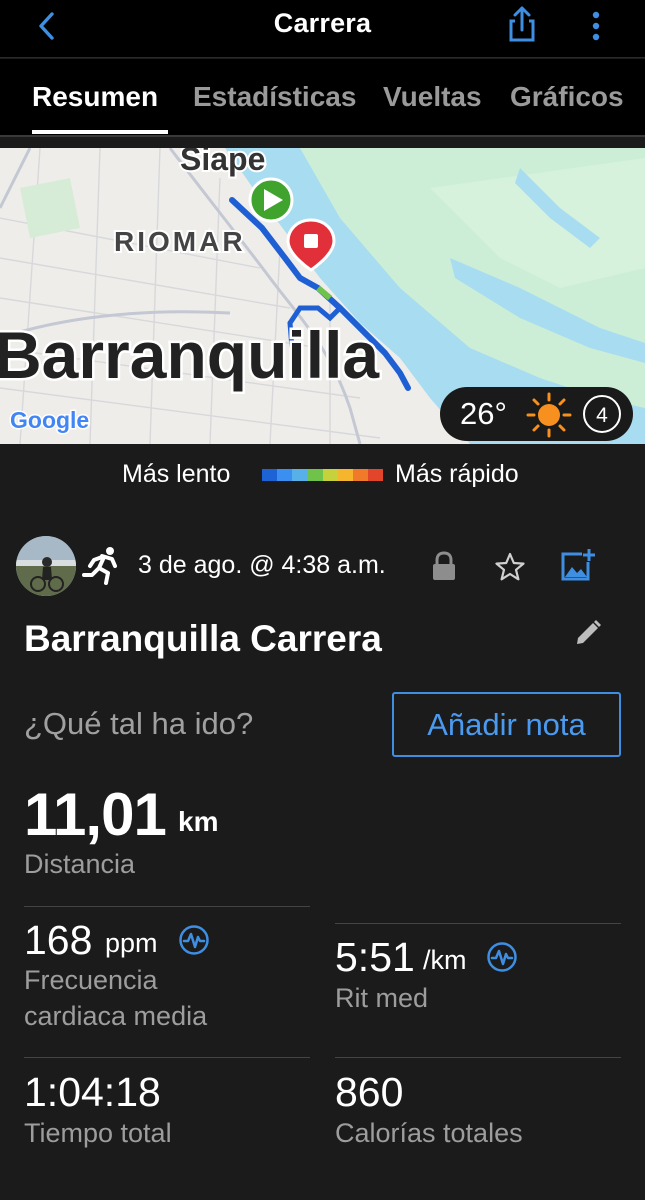 This screenshot has width=645, height=1200. Describe the element at coordinates (483, 413) in the screenshot. I see `weather-temperature: 26°` at that location.